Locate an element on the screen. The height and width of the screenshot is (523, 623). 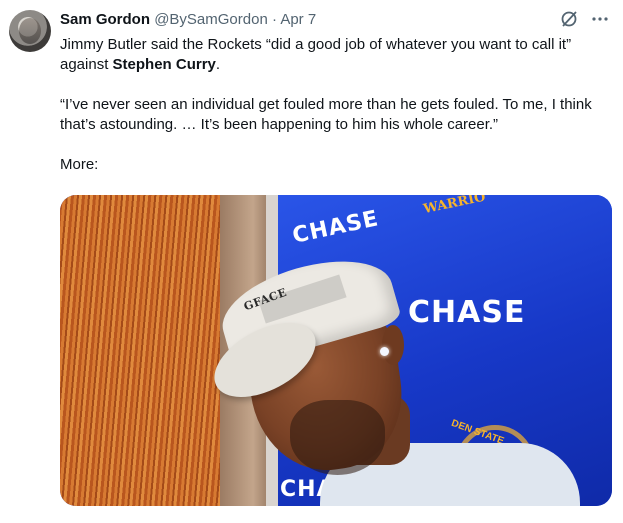
tweet-header: Sam Gordon @BySamGordon · Apr 7 is located at coordinates (188, 20).